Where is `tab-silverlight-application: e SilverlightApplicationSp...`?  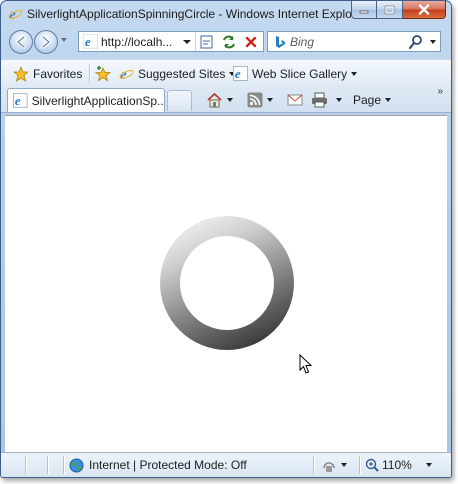
tab-silverlight-application: e SilverlightApplicationSp... is located at coordinates (86, 100).